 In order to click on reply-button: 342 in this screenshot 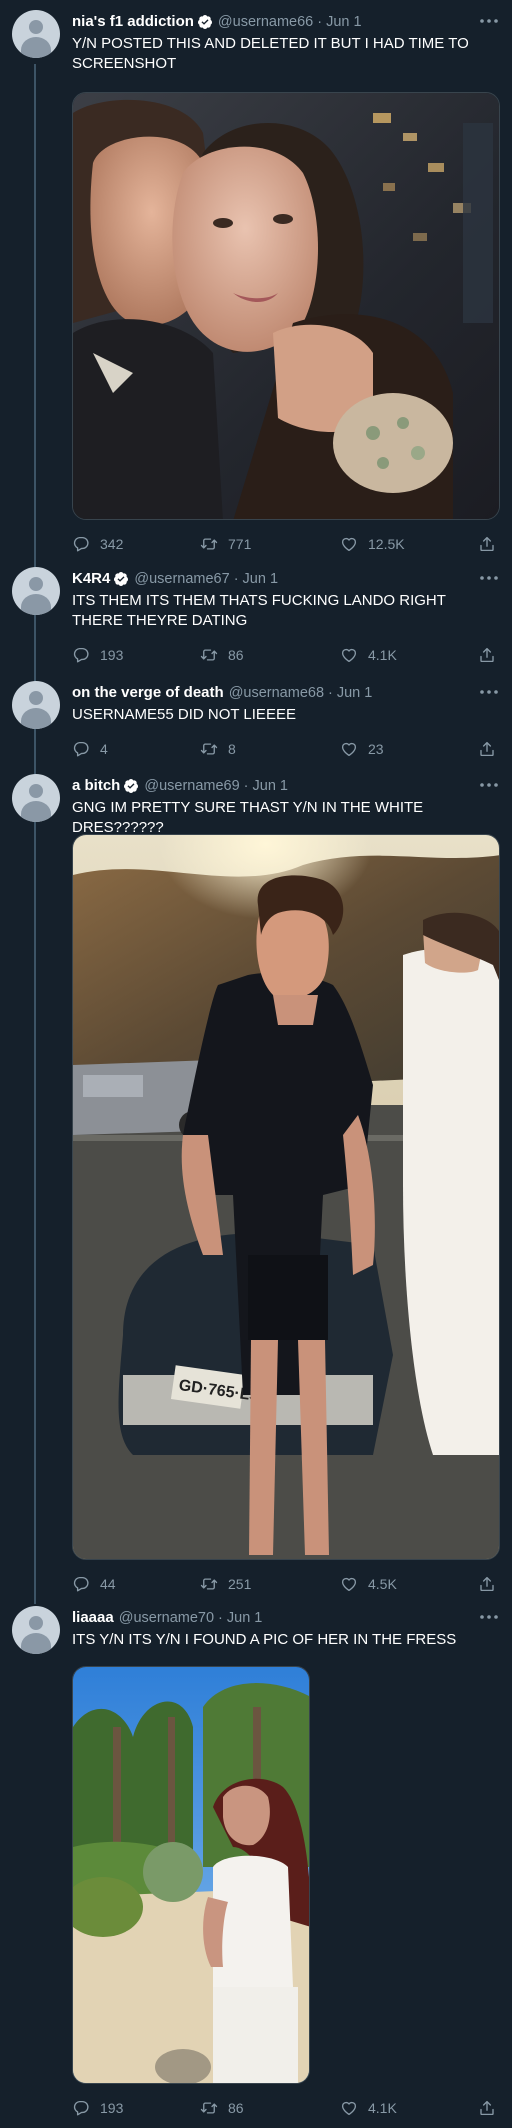, I will do `click(97, 544)`.